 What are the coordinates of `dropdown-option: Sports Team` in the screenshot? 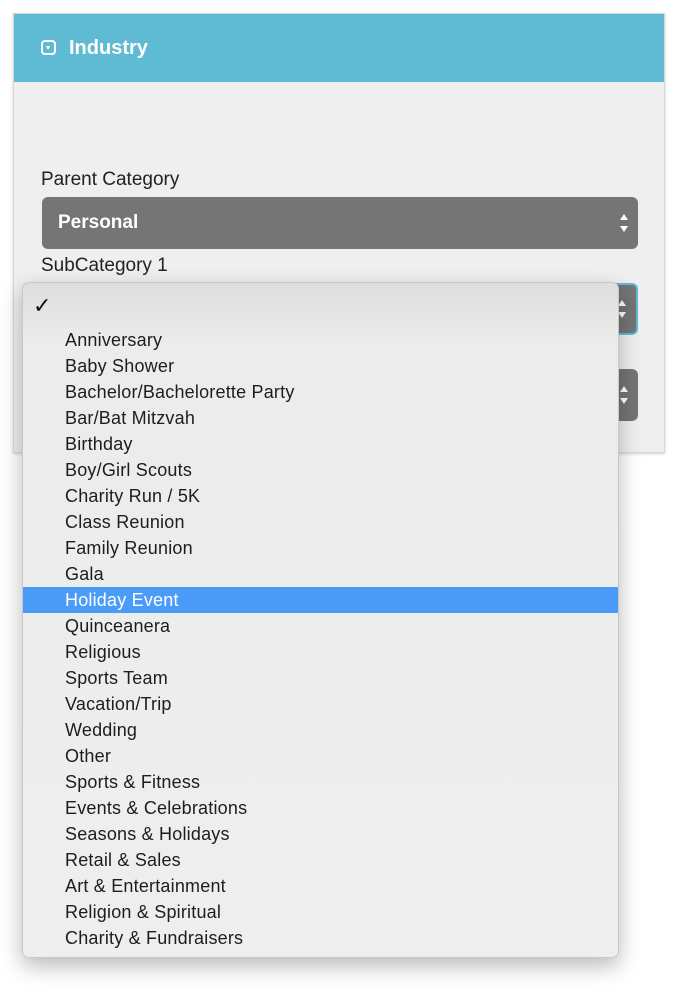 It's located at (320, 678).